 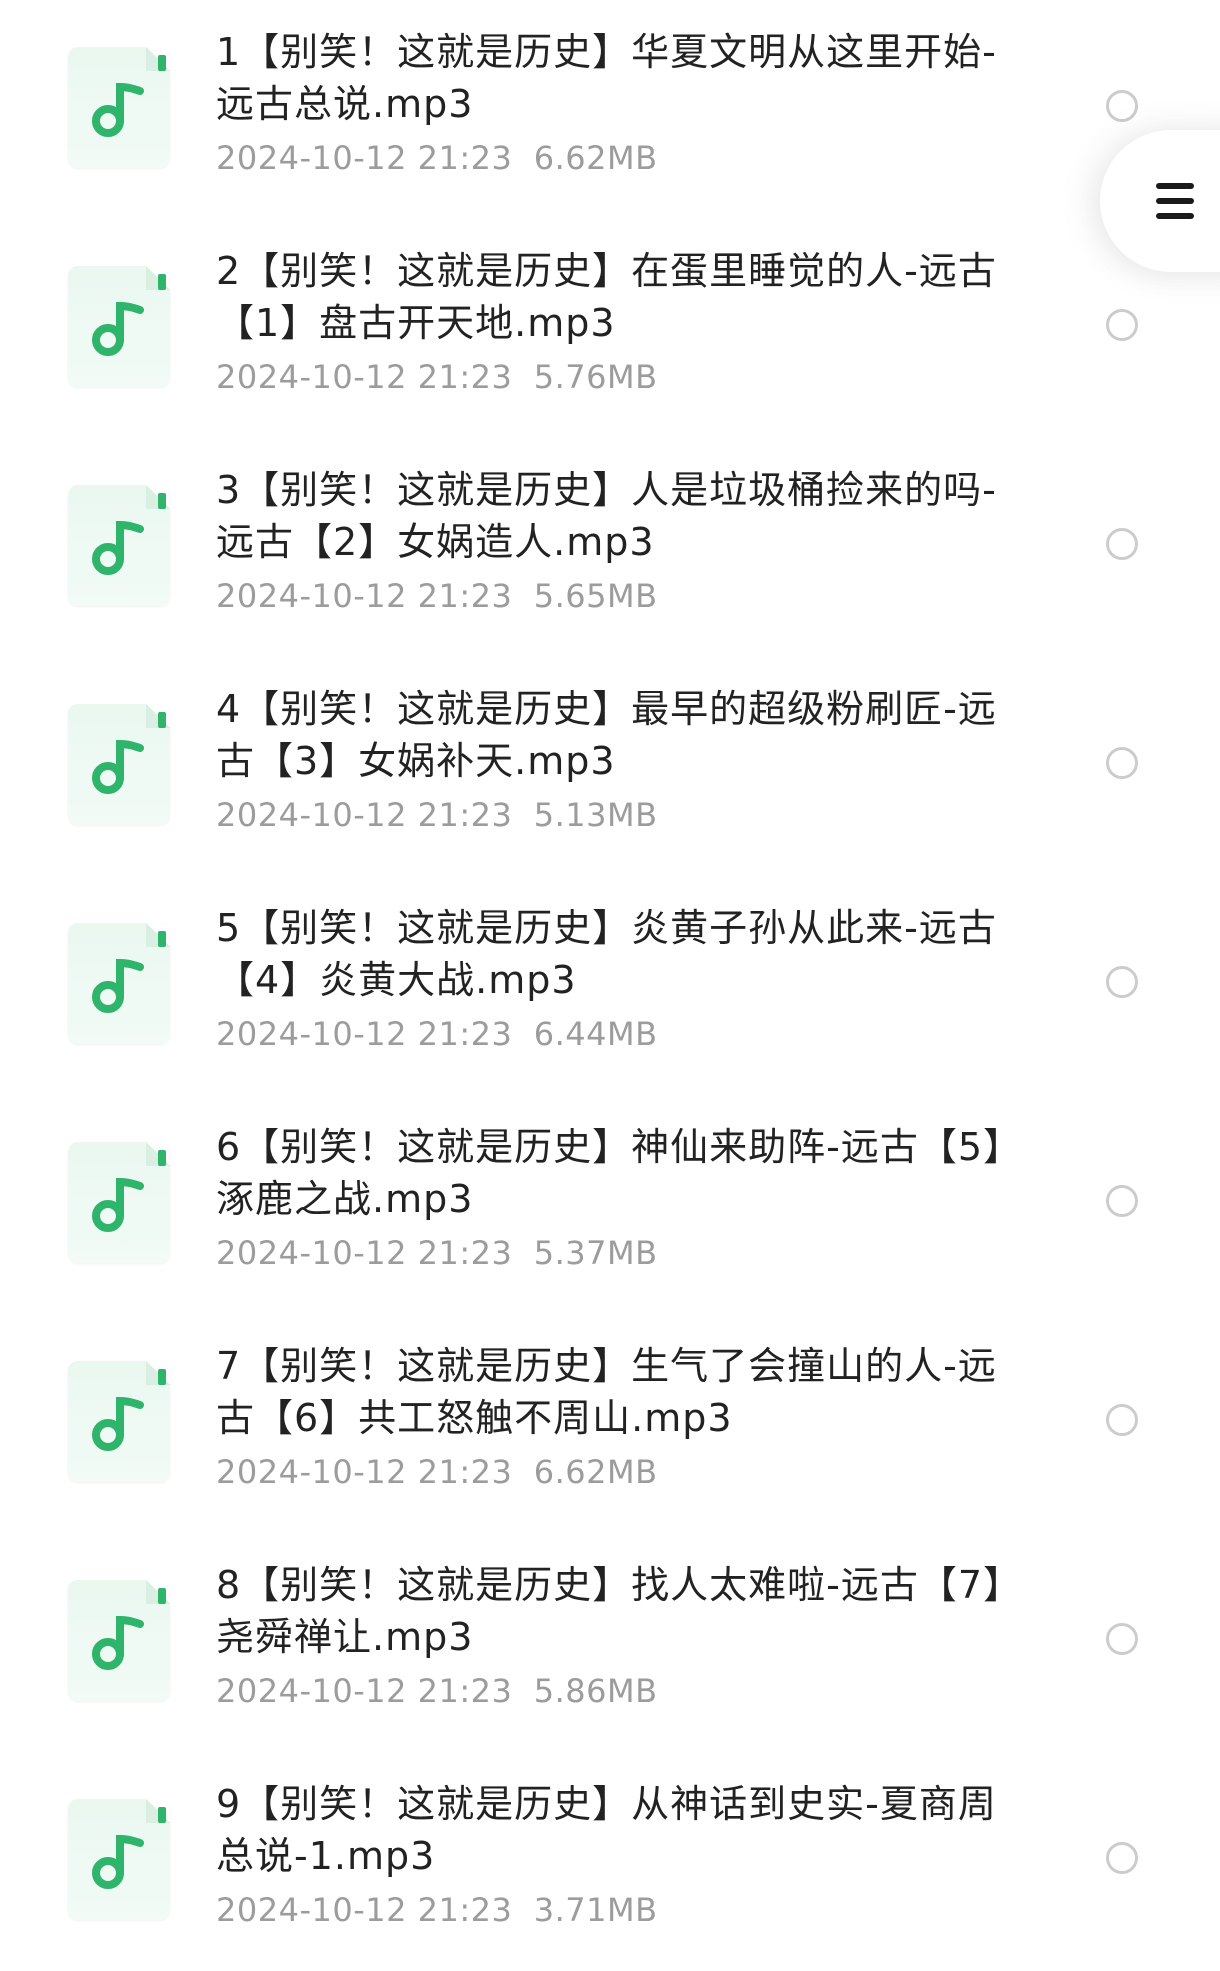 I want to click on file-meta: 2024-10-12 21:23 5.86MB, so click(x=437, y=1691).